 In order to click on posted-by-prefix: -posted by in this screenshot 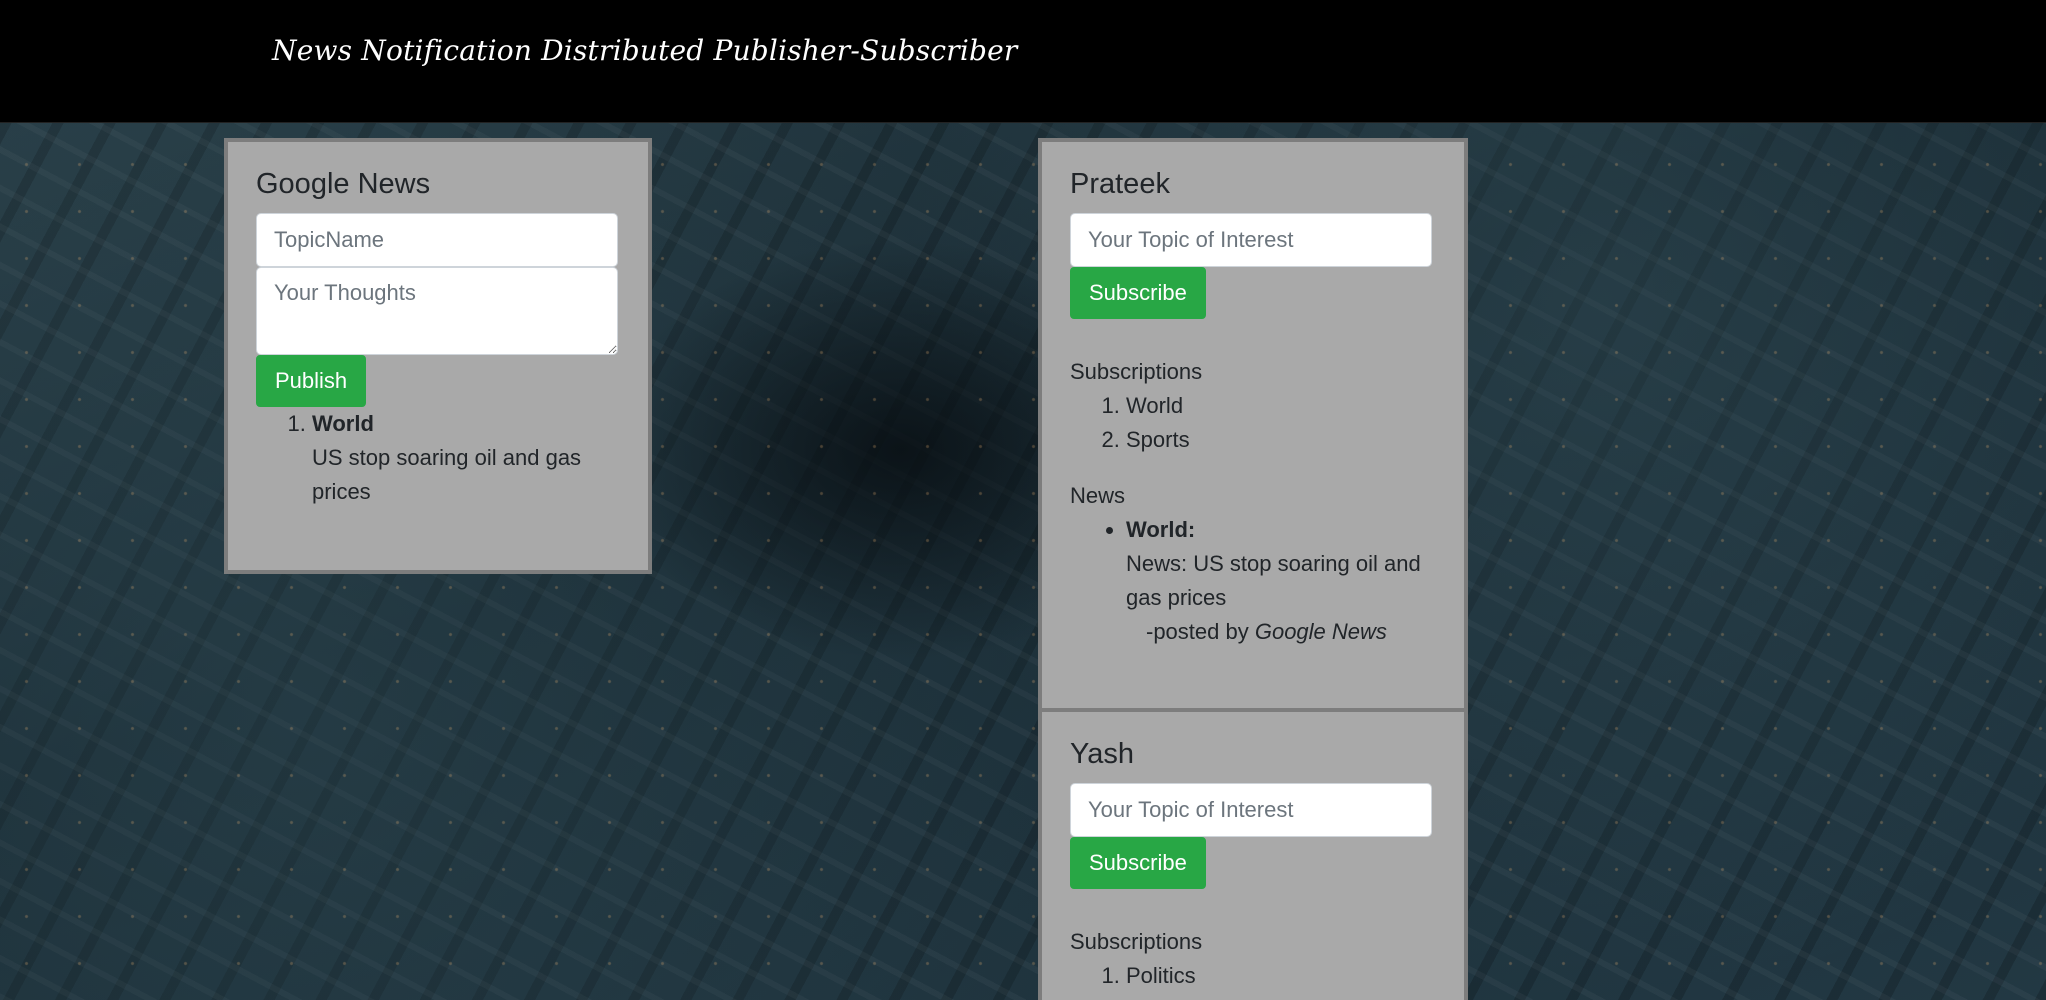, I will do `click(1200, 631)`.